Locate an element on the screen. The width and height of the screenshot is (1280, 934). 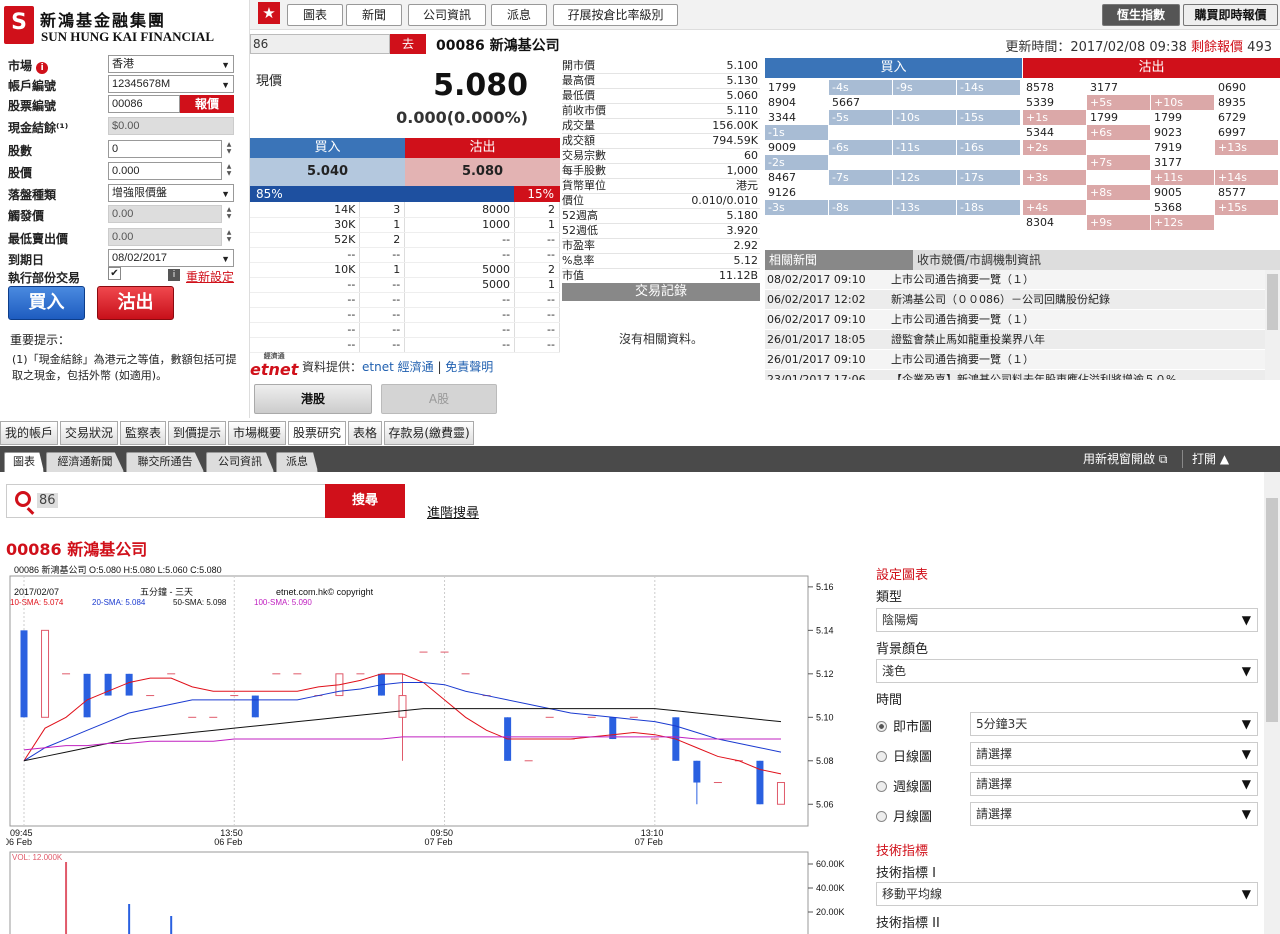
vol-tick-label: 40.00K is located at coordinates (830, 888).